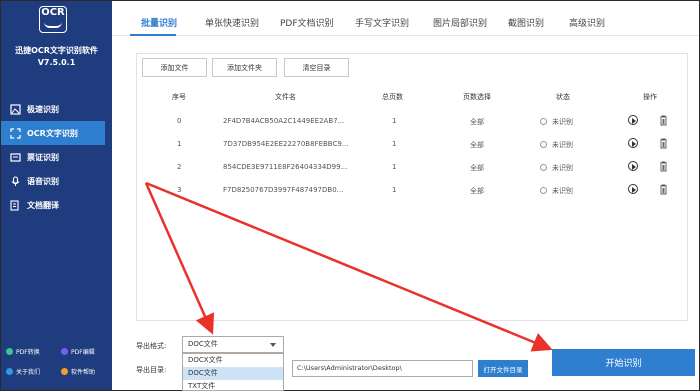 This screenshot has width=700, height=391. Describe the element at coordinates (159, 22) in the screenshot. I see `tab-batch: 批量识别` at that location.